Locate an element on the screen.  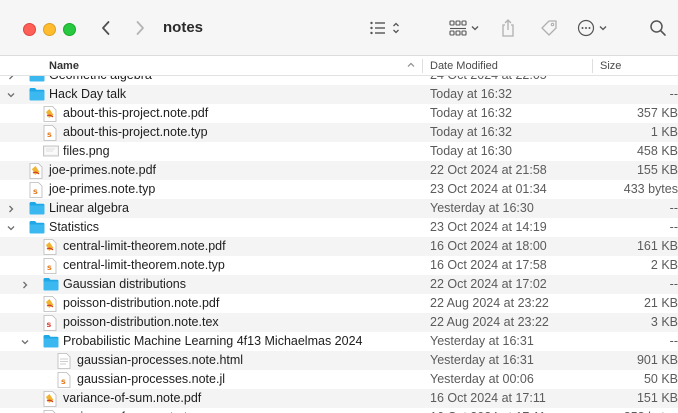
view-options-button is located at coordinates (385, 28).